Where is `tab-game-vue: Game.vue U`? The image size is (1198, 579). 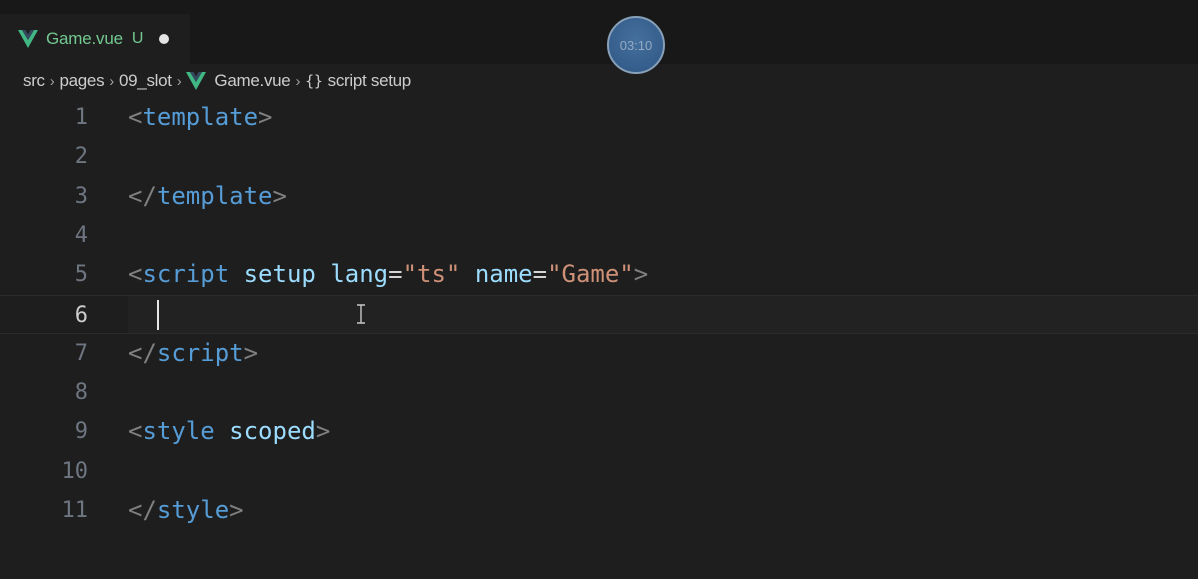 tab-game-vue: Game.vue U is located at coordinates (95, 39).